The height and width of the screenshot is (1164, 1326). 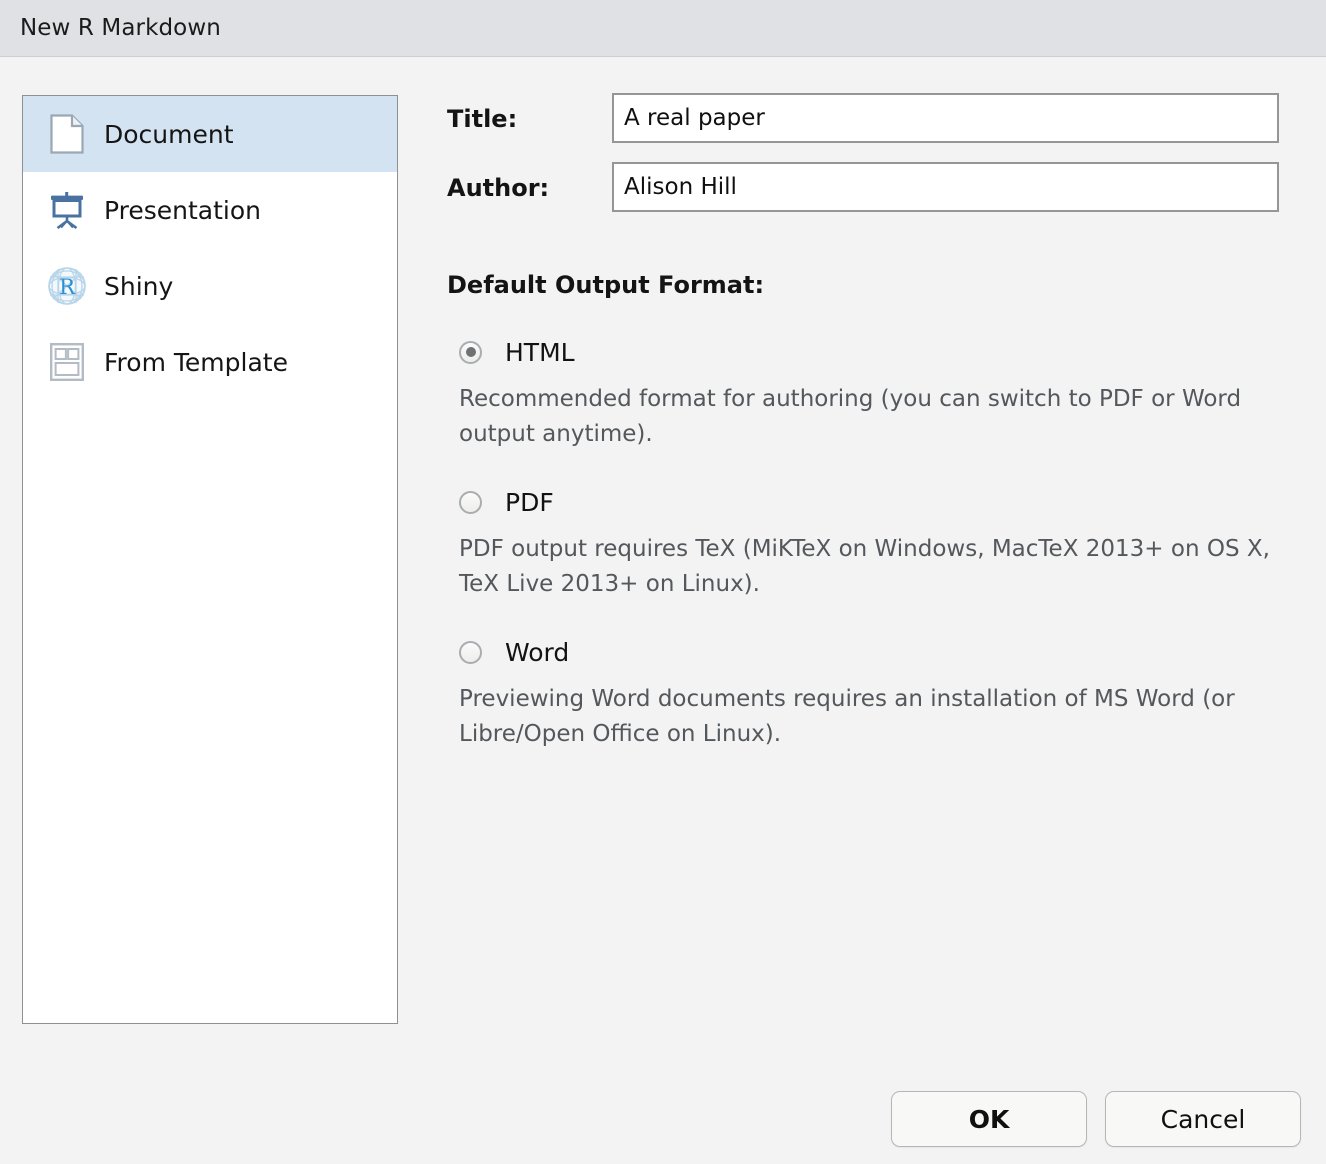 What do you see at coordinates (120, 28) in the screenshot?
I see `window-title: New R Markdown` at bounding box center [120, 28].